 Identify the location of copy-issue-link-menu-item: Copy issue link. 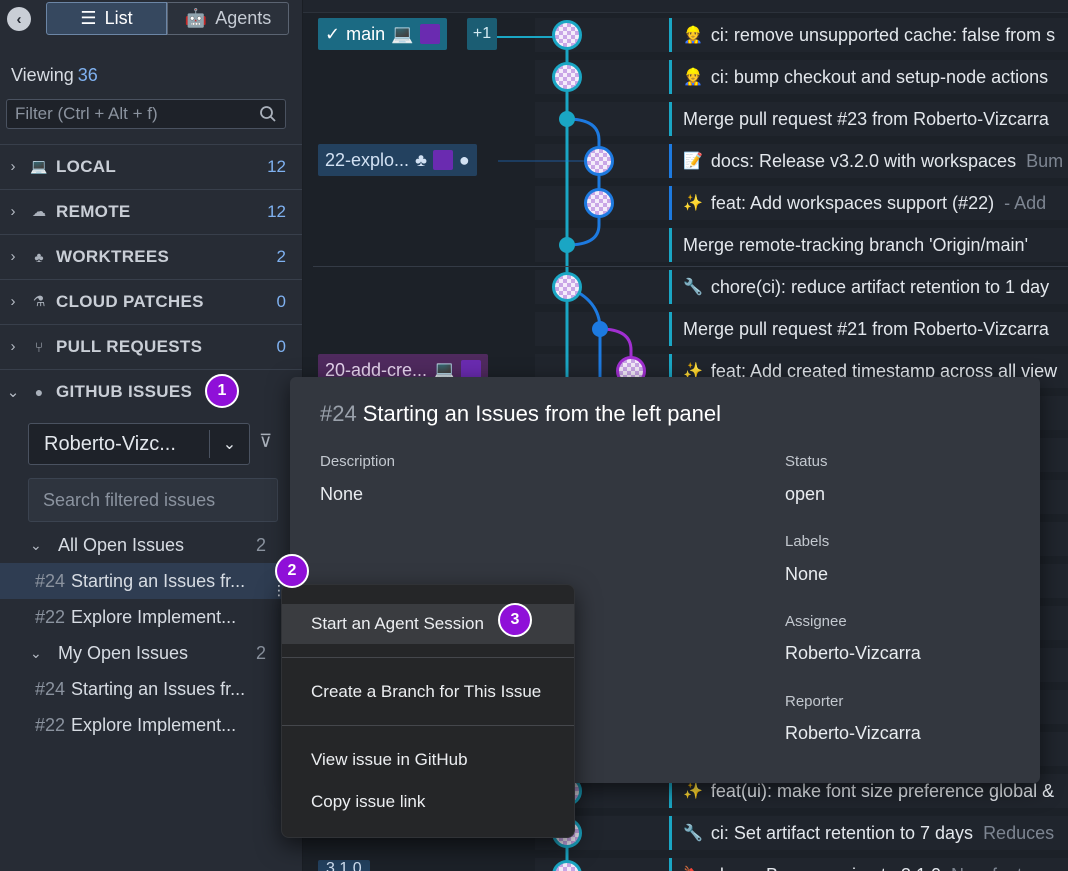
(428, 802).